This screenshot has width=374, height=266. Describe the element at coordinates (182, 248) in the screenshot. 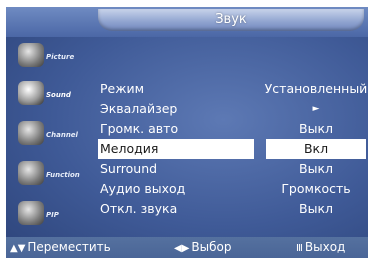

I see `left-right-arrows-icon: ◀▶` at that location.